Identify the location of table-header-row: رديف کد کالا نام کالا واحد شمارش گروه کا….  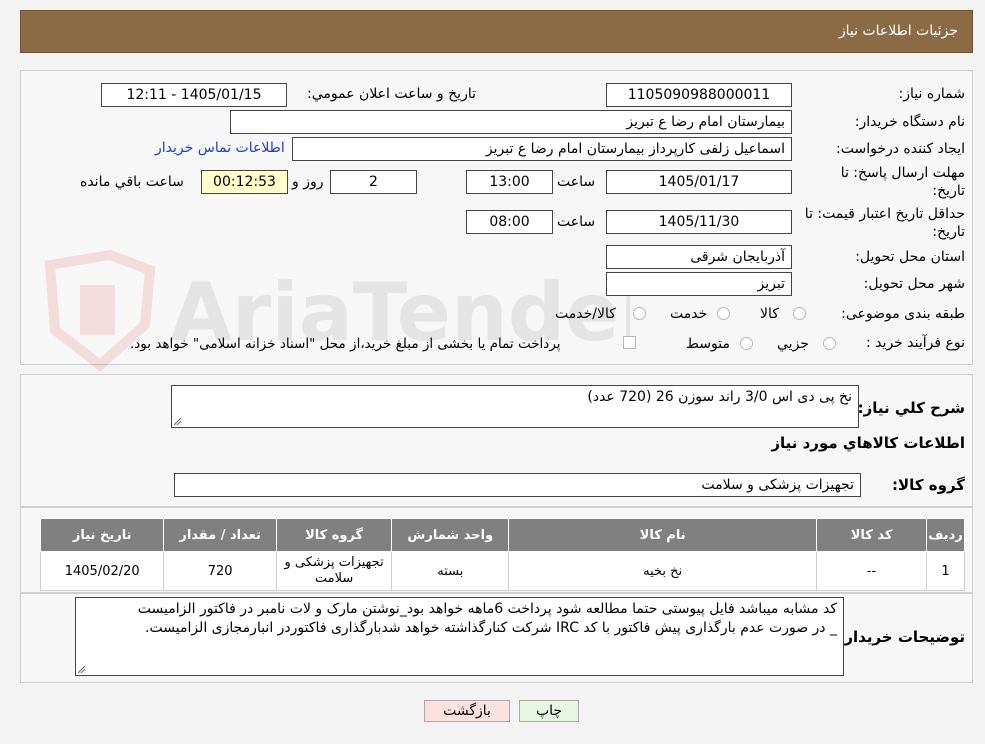
(502, 535).